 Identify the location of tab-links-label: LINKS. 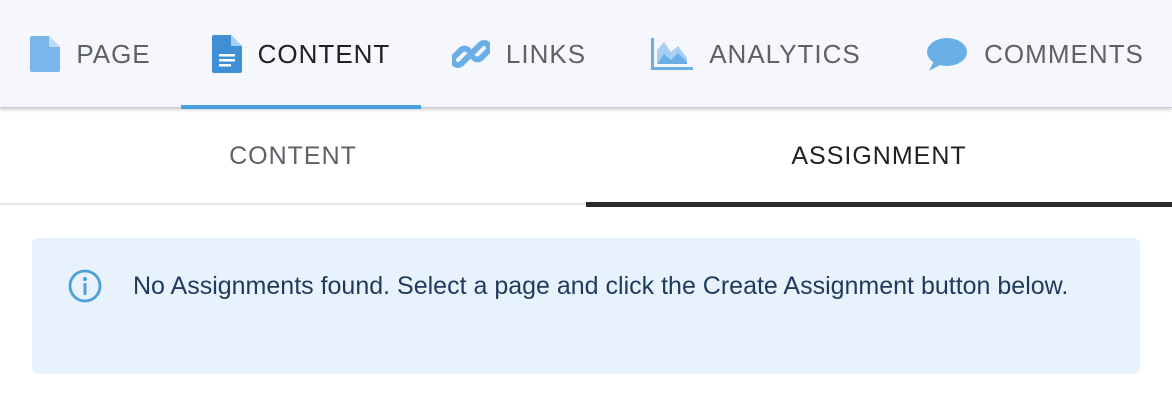
(546, 53).